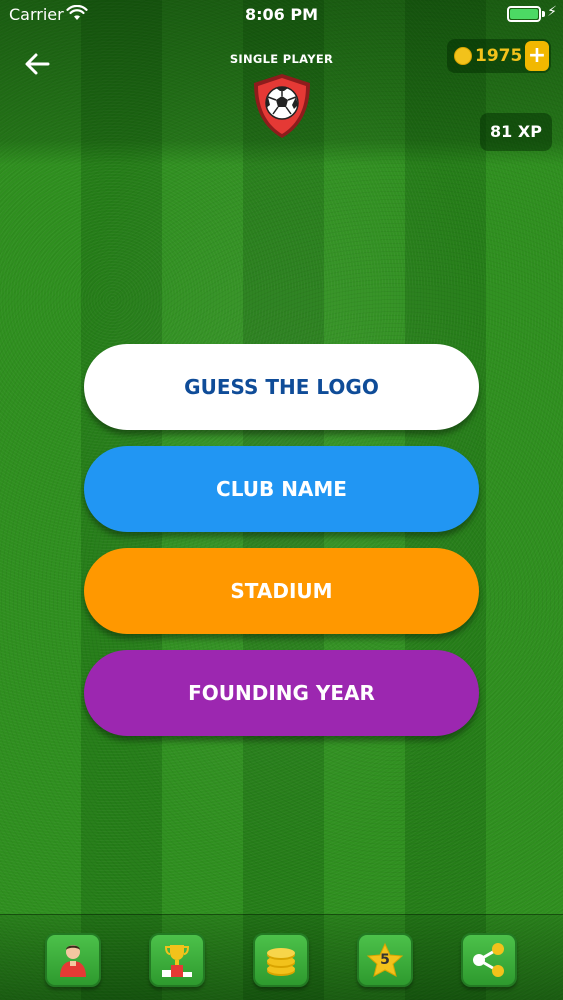 The height and width of the screenshot is (1000, 563). Describe the element at coordinates (281, 591) in the screenshot. I see `stadium-button: STADIUM` at that location.